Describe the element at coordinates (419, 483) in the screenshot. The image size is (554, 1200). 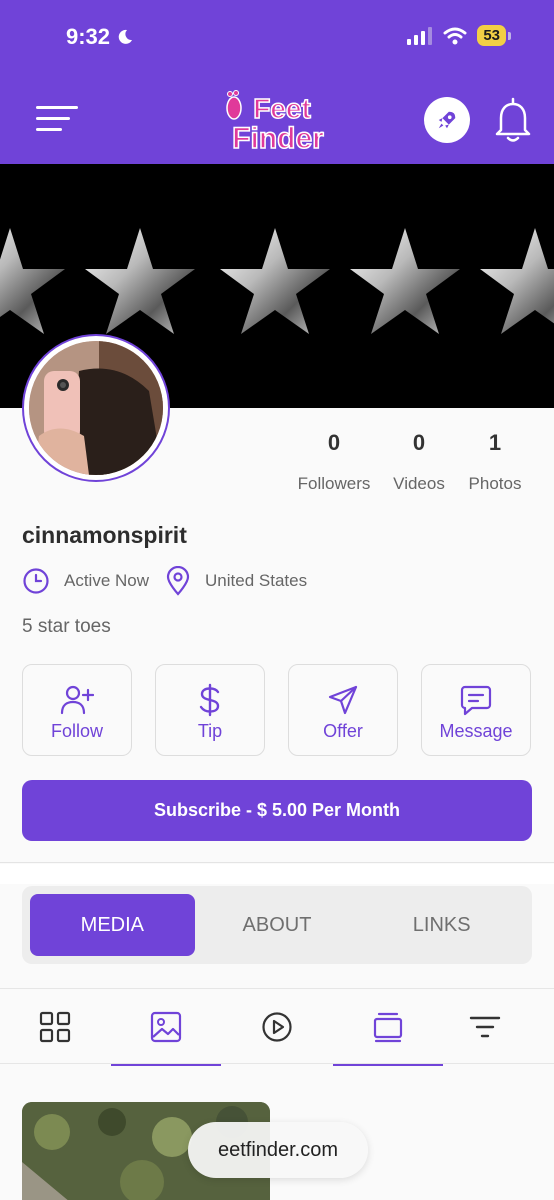
I see `stat-label: Videos` at that location.